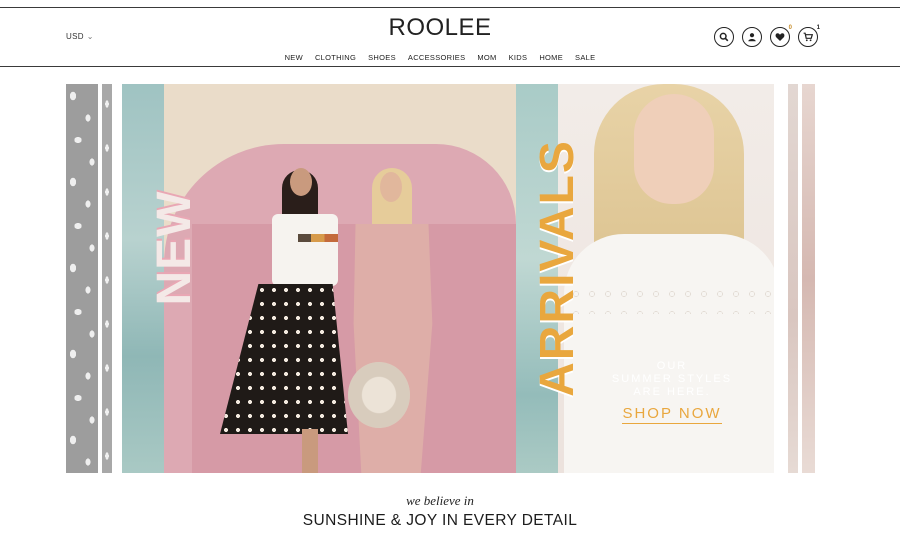  What do you see at coordinates (294, 57) in the screenshot?
I see `nav-item-new: NEW` at bounding box center [294, 57].